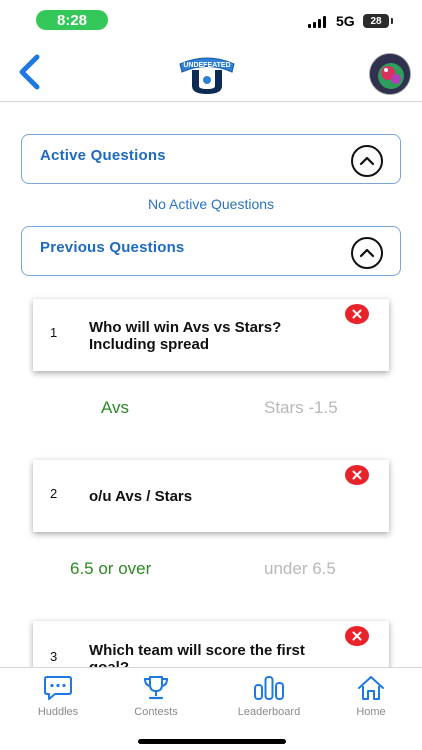 The height and width of the screenshot is (750, 422). I want to click on tab-huddles: Huddles, so click(58, 697).